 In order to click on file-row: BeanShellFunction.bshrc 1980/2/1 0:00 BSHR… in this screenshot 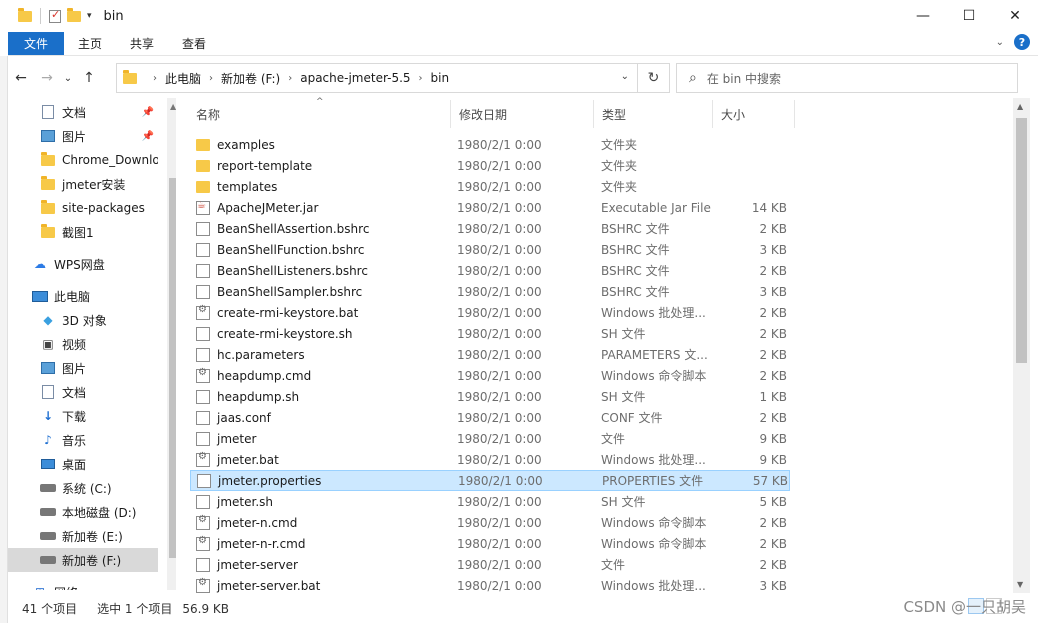, I will do `click(490, 249)`.